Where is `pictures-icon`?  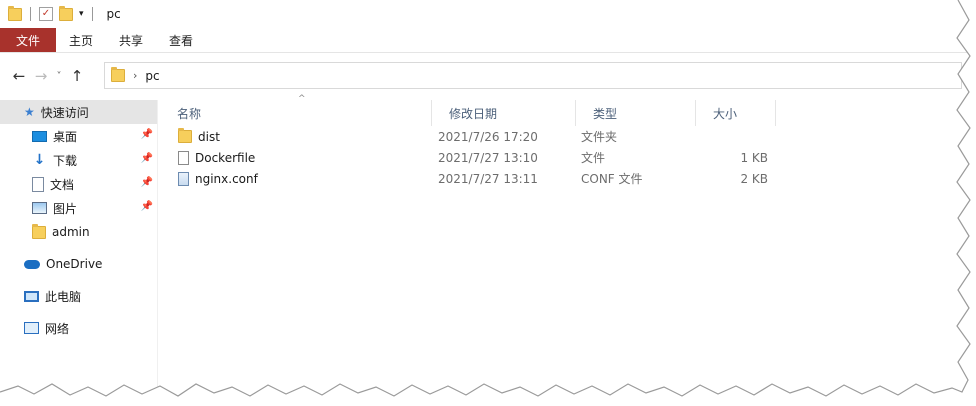 pictures-icon is located at coordinates (39, 208).